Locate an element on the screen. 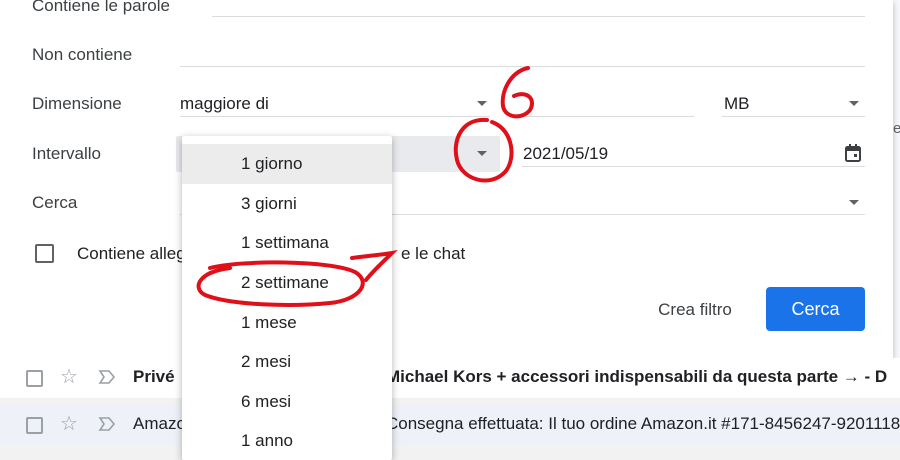  interval-option: 1 settimana is located at coordinates (287, 243).